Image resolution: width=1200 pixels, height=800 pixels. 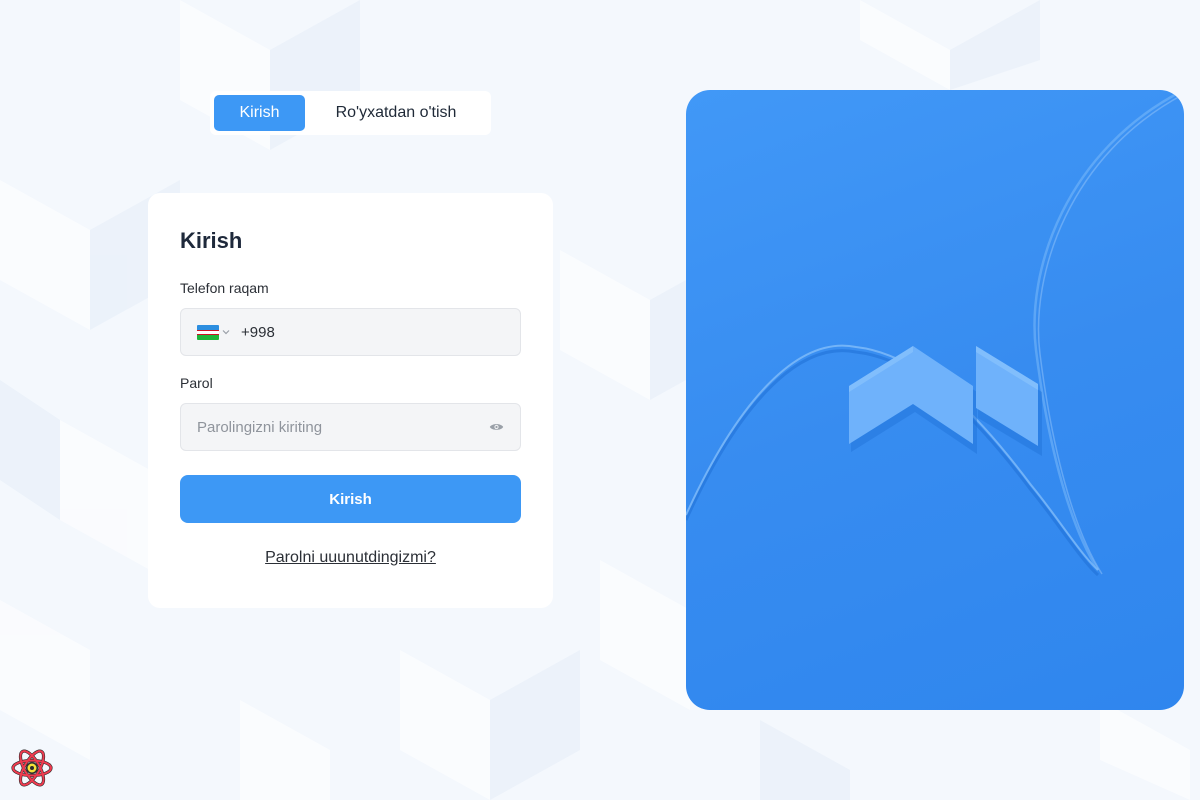 What do you see at coordinates (258, 332) in the screenshot?
I see `phone-code: +998` at bounding box center [258, 332].